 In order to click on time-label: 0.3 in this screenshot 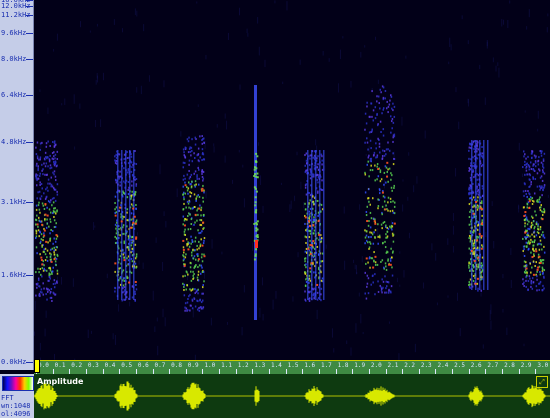, I will do `click(93, 365)`.